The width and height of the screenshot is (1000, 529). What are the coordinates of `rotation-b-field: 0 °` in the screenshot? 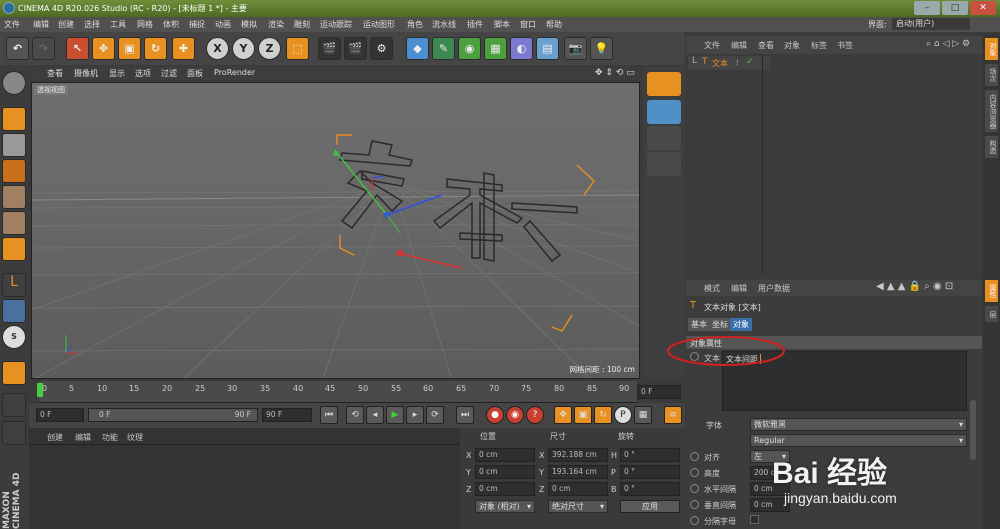 It's located at (650, 489).